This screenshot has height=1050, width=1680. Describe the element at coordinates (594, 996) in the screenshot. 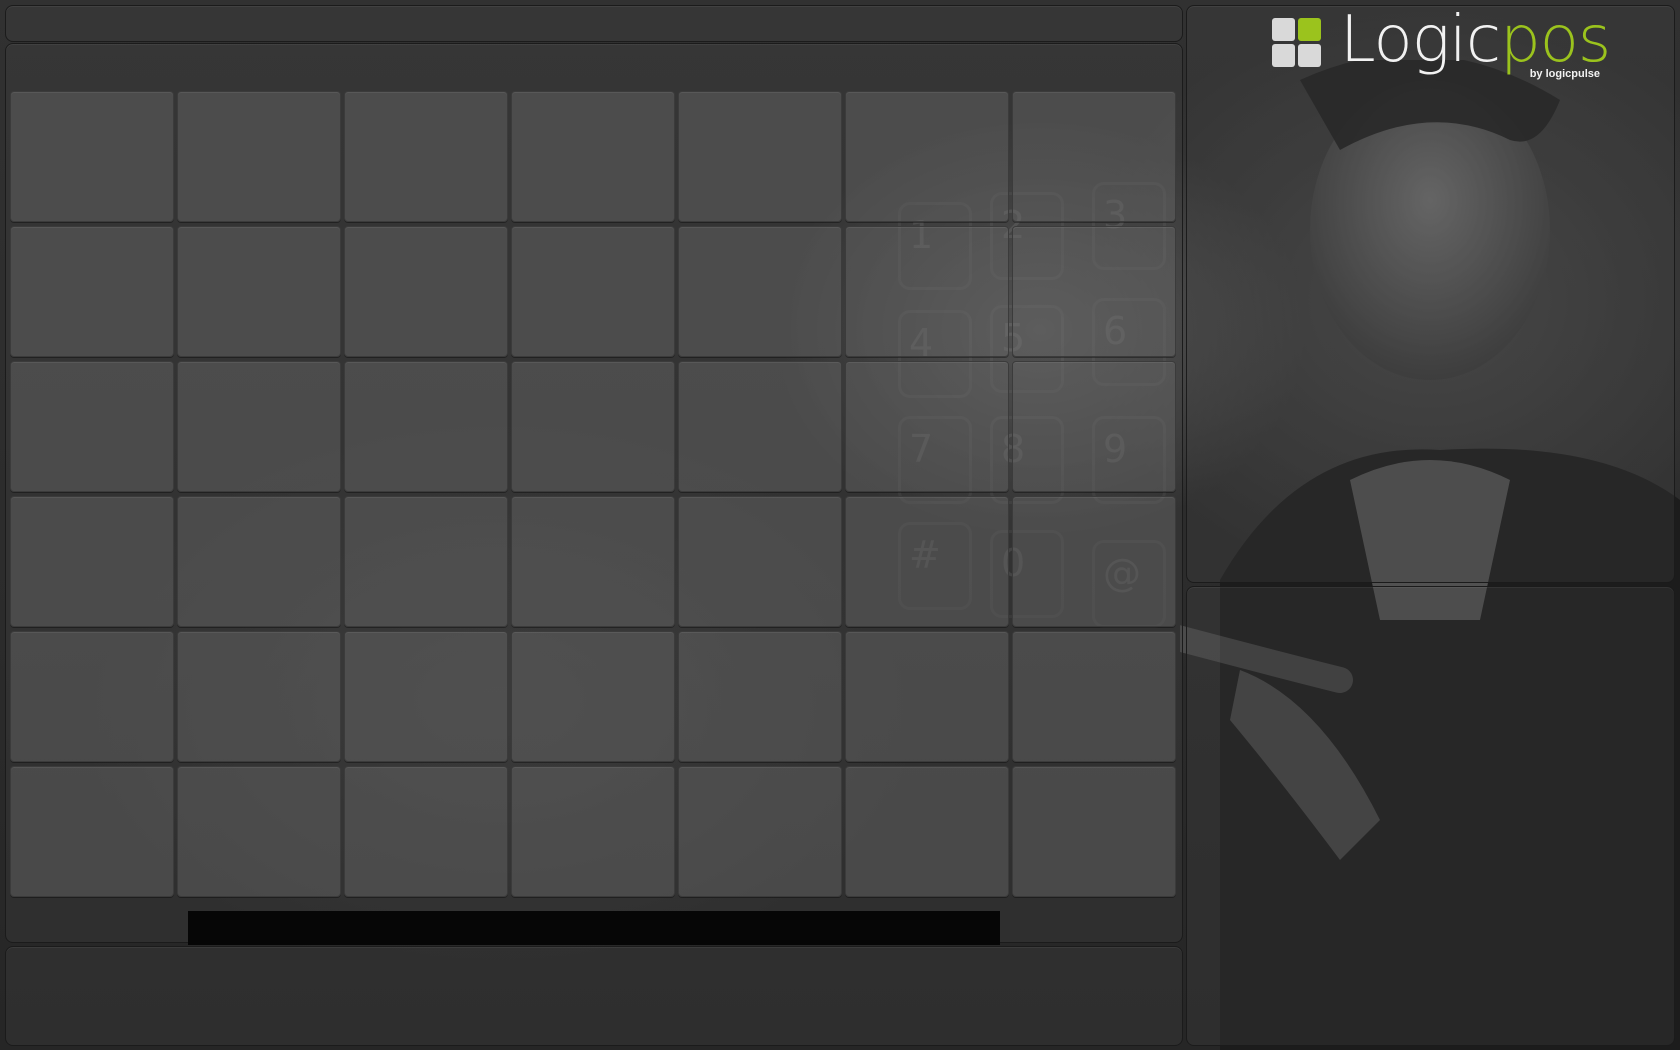

I see `bottom-bar` at that location.